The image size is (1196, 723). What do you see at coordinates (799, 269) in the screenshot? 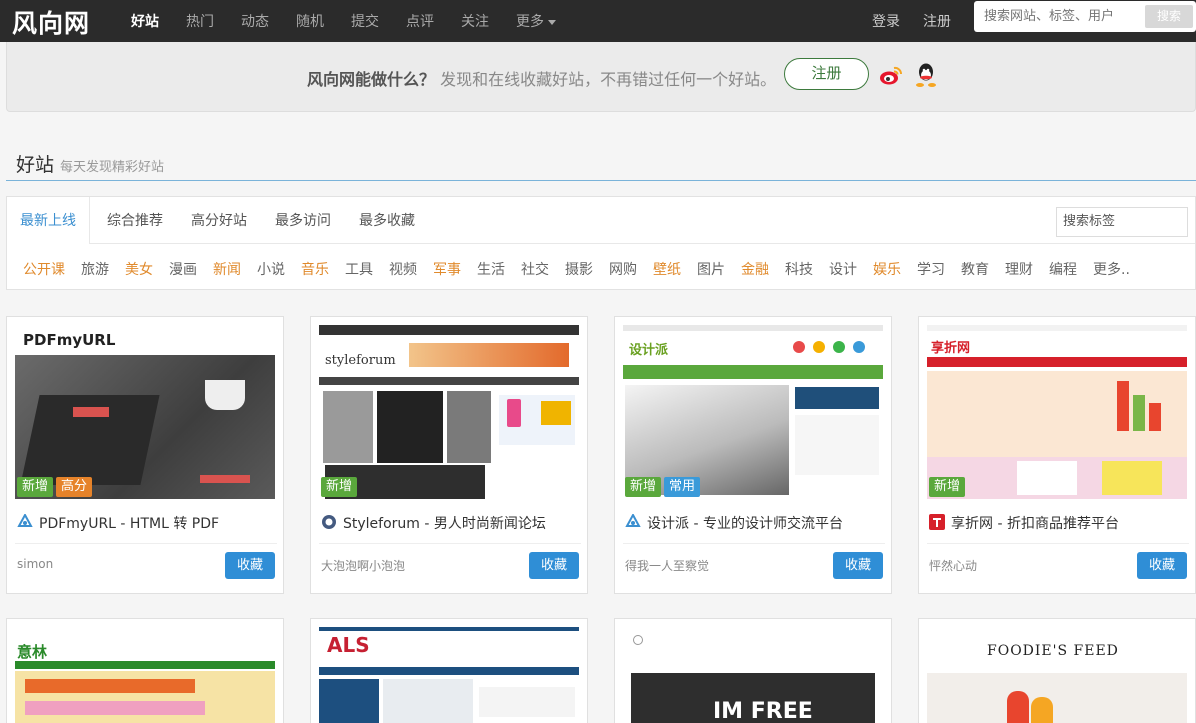
I see `tag-link: 科技` at bounding box center [799, 269].